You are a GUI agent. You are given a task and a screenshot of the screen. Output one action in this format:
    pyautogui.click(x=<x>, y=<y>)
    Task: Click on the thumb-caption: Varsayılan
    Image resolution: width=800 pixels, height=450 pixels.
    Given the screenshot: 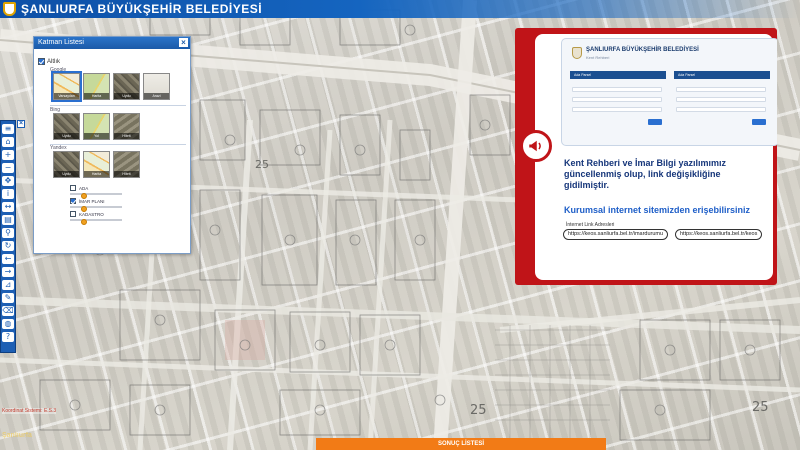 What is the action you would take?
    pyautogui.click(x=66, y=96)
    